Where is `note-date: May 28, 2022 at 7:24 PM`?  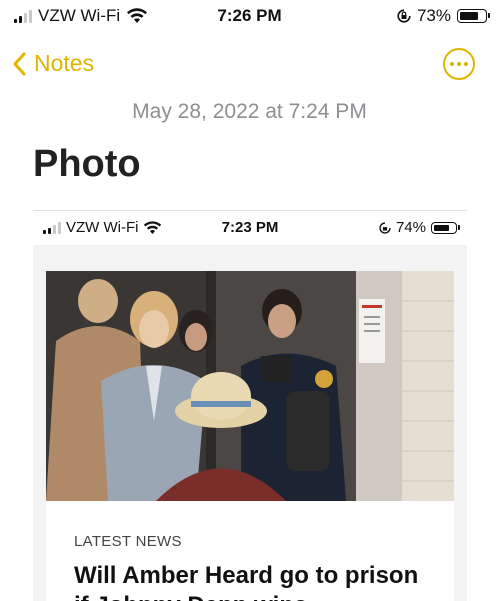
note-date: May 28, 2022 at 7:24 PM is located at coordinates (249, 111).